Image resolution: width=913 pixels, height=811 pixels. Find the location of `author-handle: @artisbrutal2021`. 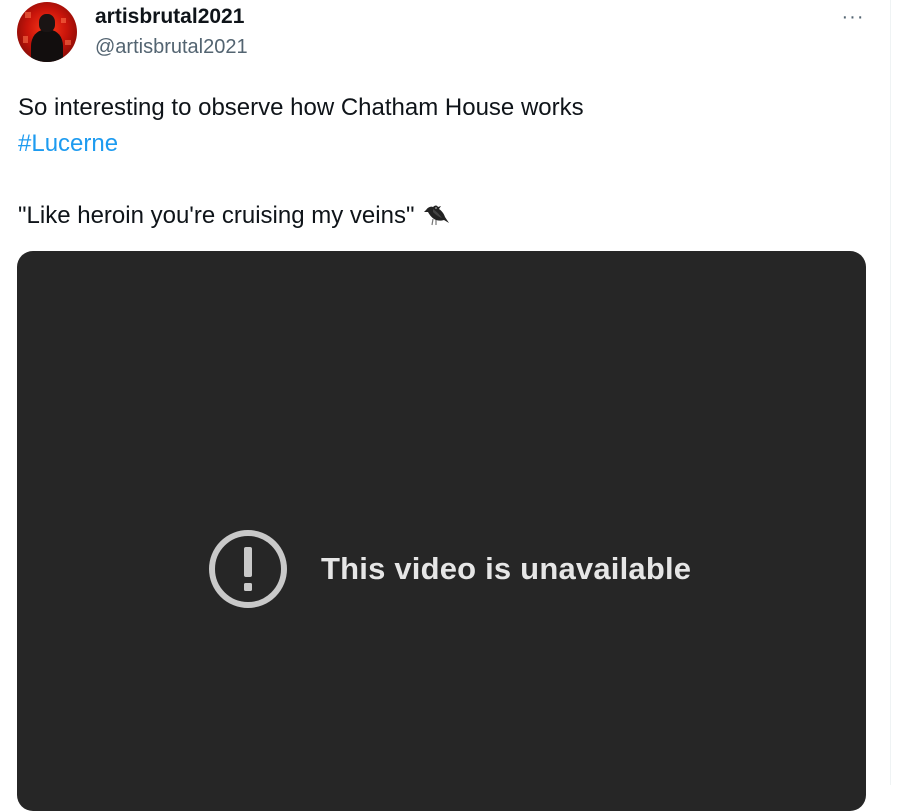

author-handle: @artisbrutal2021 is located at coordinates (171, 47).